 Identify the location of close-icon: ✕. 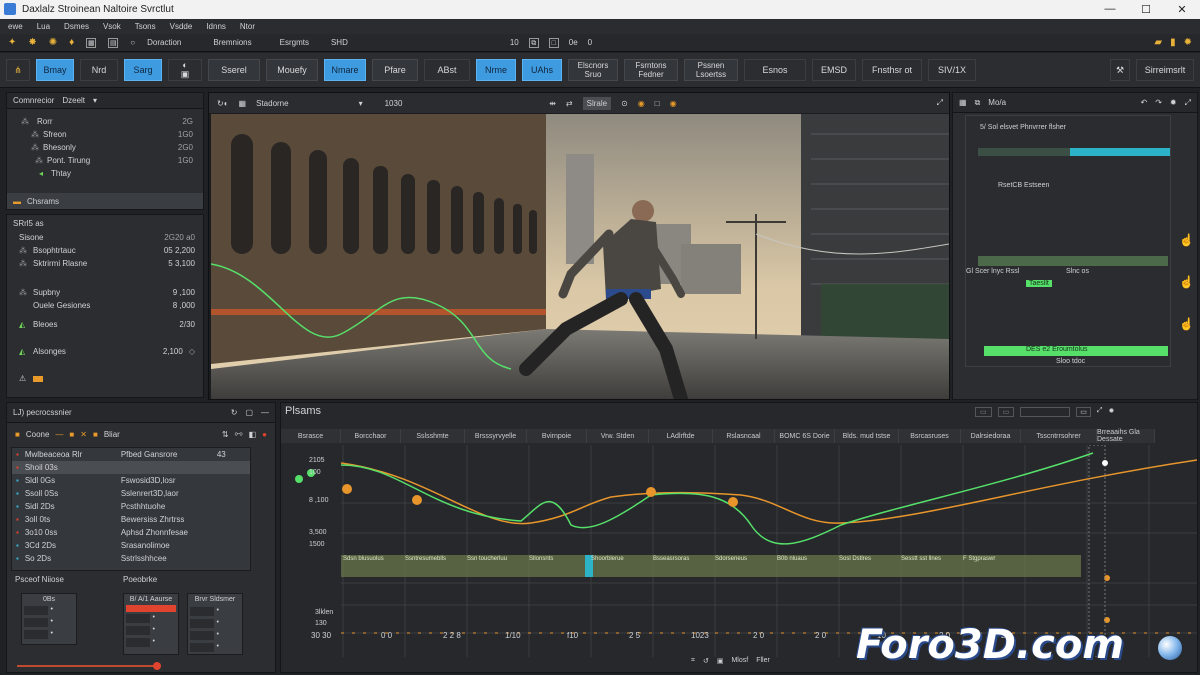
(83, 434).